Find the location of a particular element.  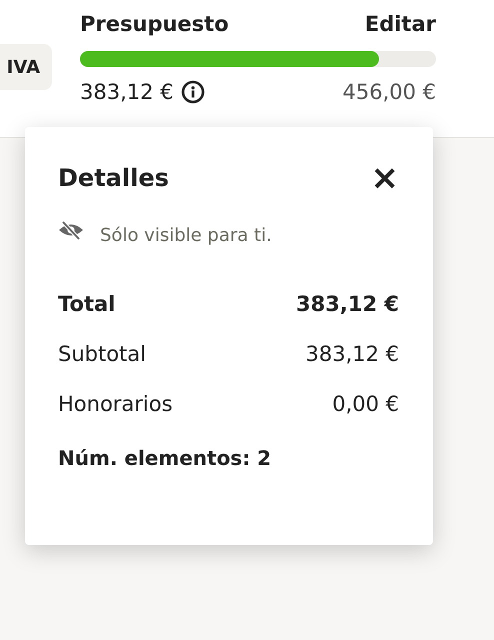

row-value: 0,00 € is located at coordinates (365, 404).